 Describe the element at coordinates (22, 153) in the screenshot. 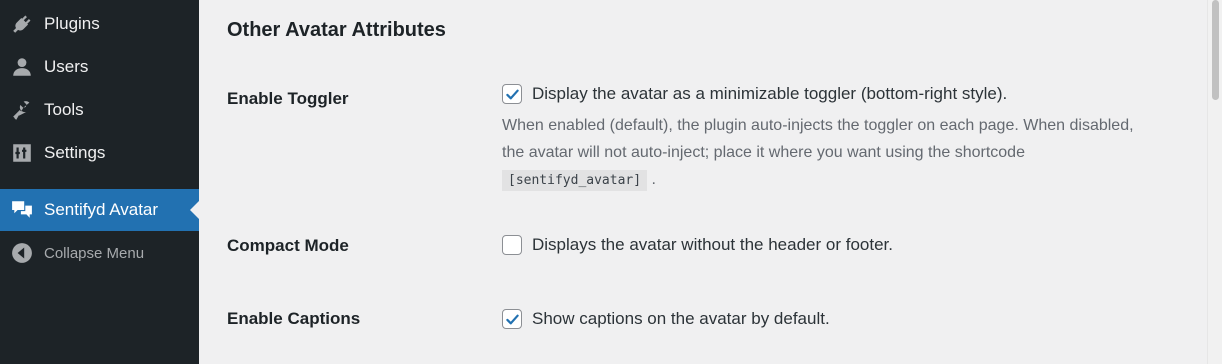

I see `sliders-icon` at that location.